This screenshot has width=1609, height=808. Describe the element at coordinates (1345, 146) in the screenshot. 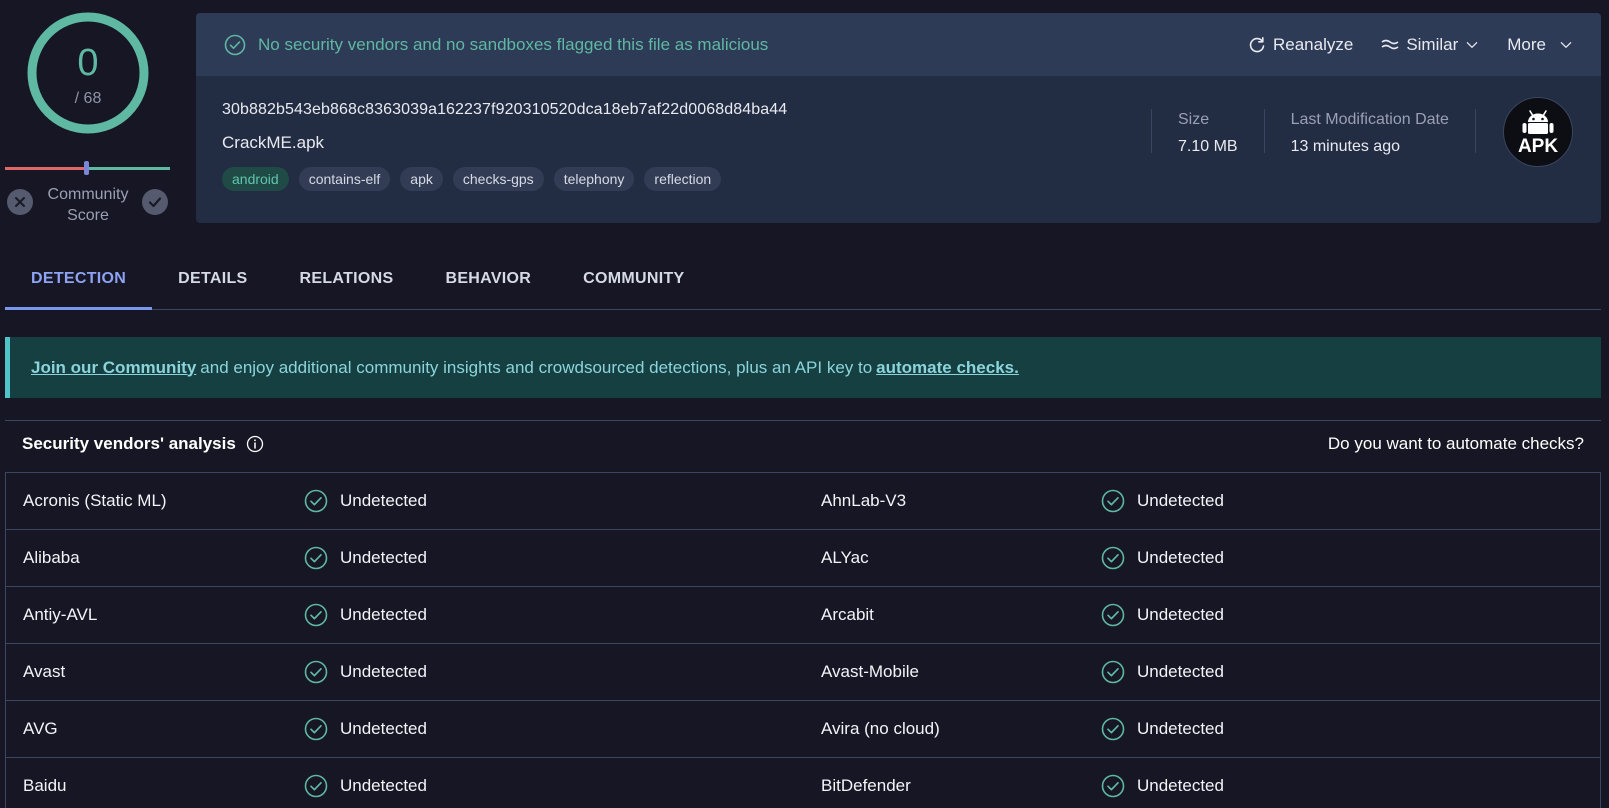

I see `last-modification-value: 13 minutes ago` at that location.